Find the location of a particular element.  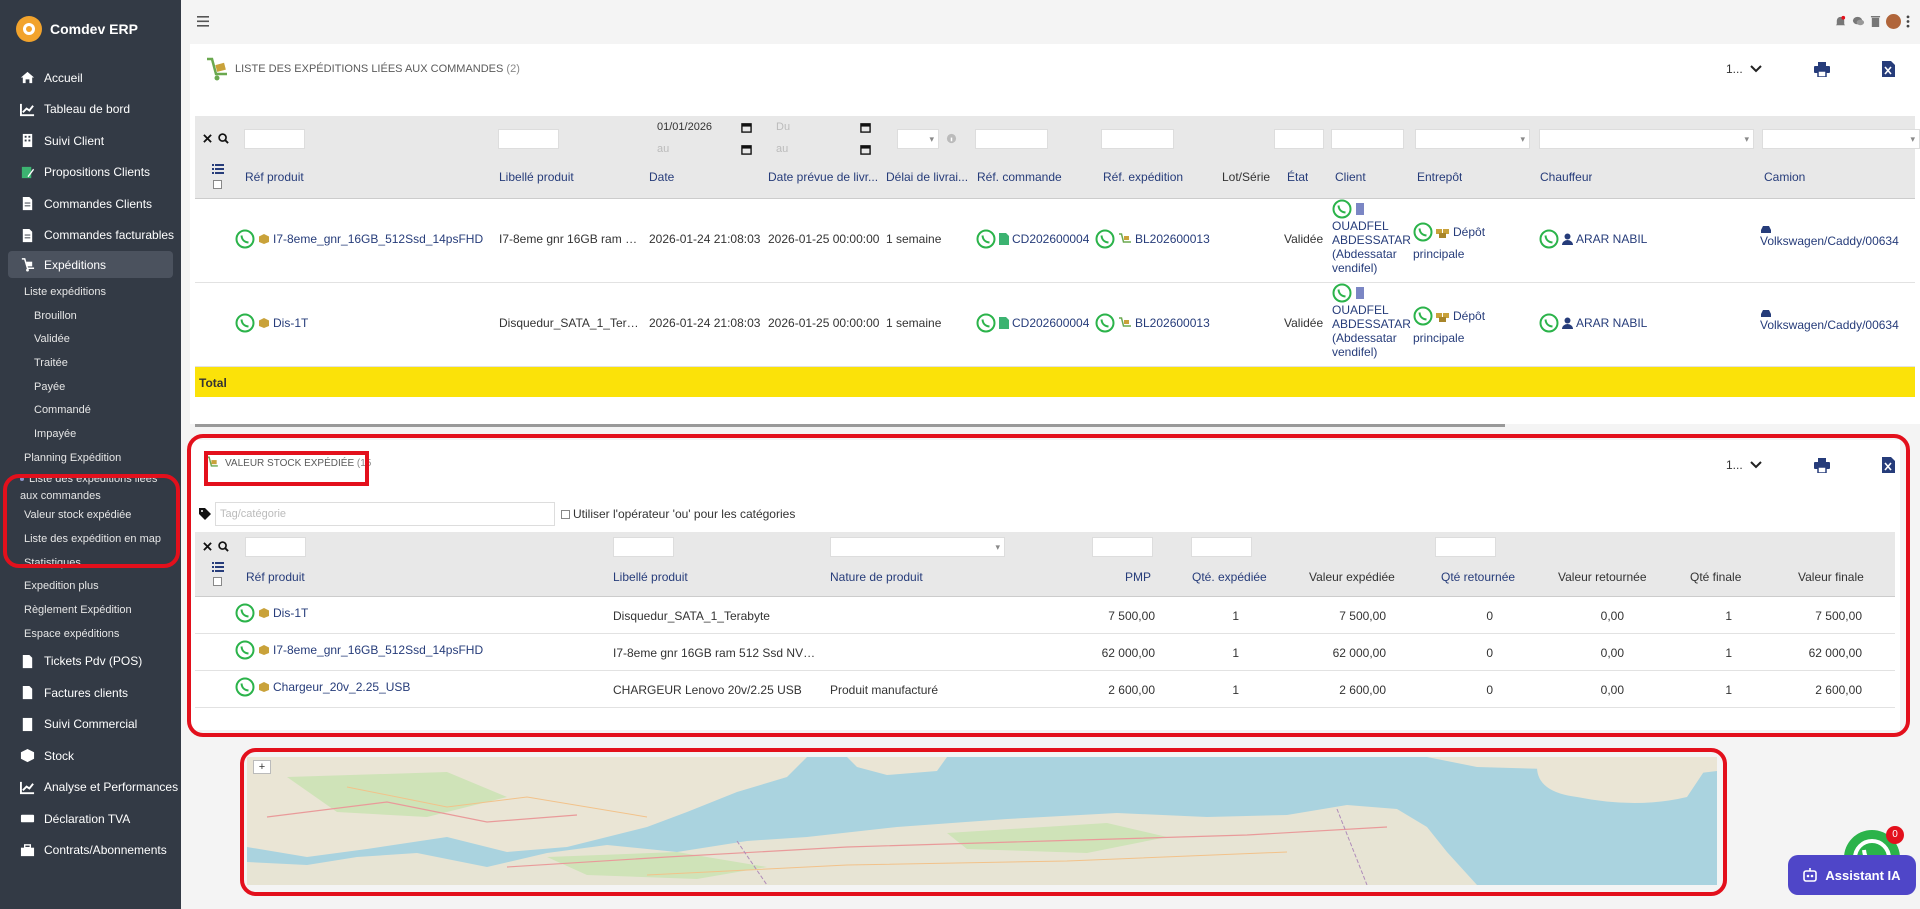

or-operator-checkbox is located at coordinates (565, 514).